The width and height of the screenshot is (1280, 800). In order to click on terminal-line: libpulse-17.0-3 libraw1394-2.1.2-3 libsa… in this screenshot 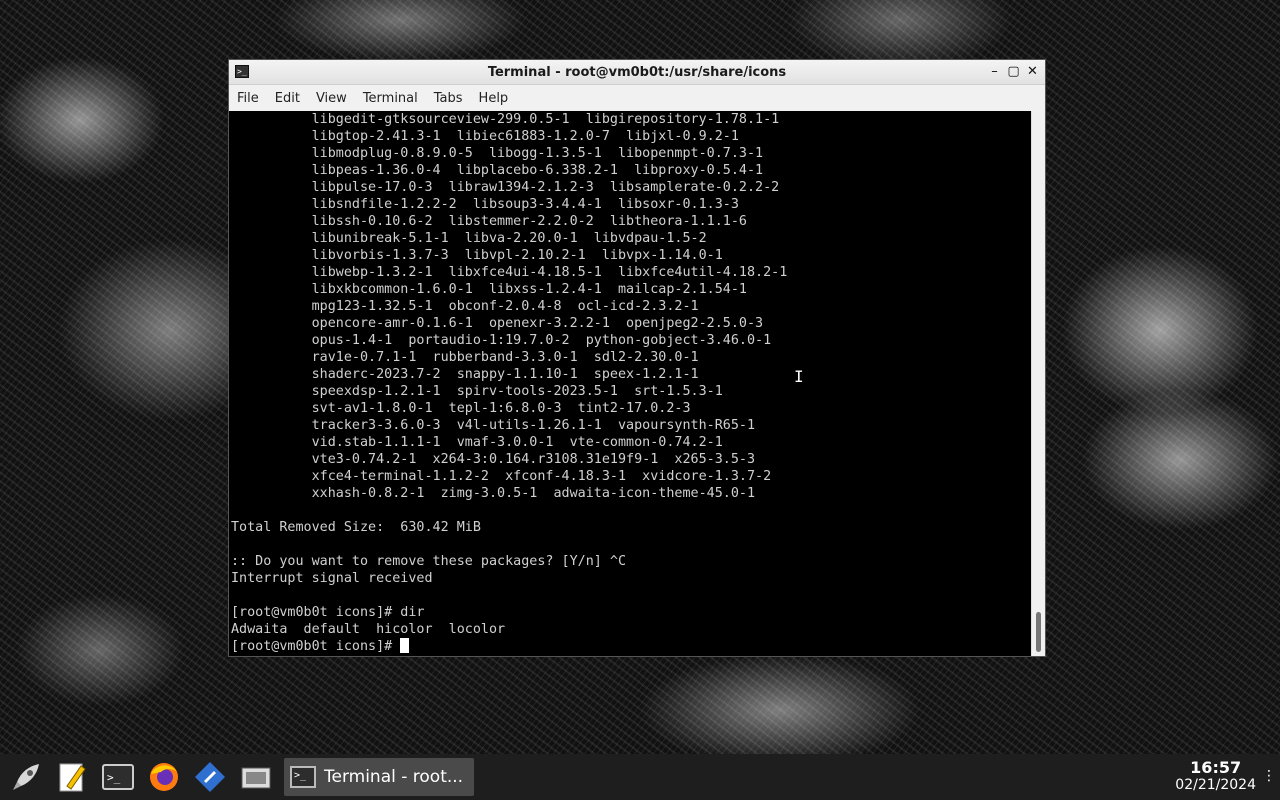, I will do `click(505, 187)`.